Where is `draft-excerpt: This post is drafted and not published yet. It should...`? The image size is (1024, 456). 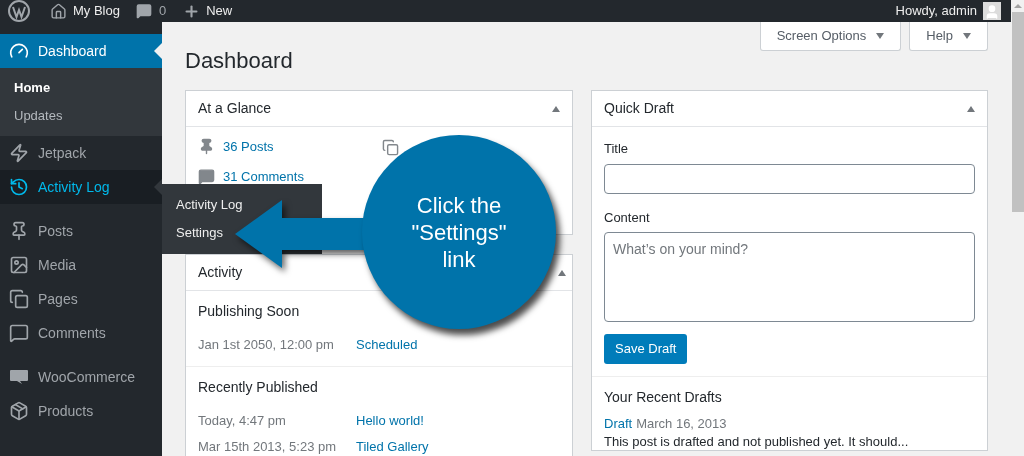 draft-excerpt: This post is drafted and not published yet. It should... is located at coordinates (757, 441).